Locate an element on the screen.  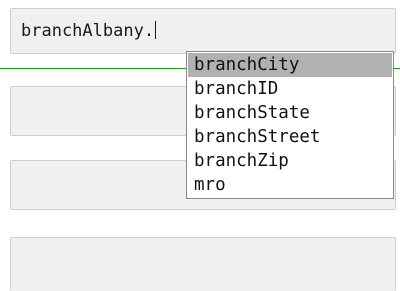
autocomplete-item-branchstate: branchState is located at coordinates (290, 113).